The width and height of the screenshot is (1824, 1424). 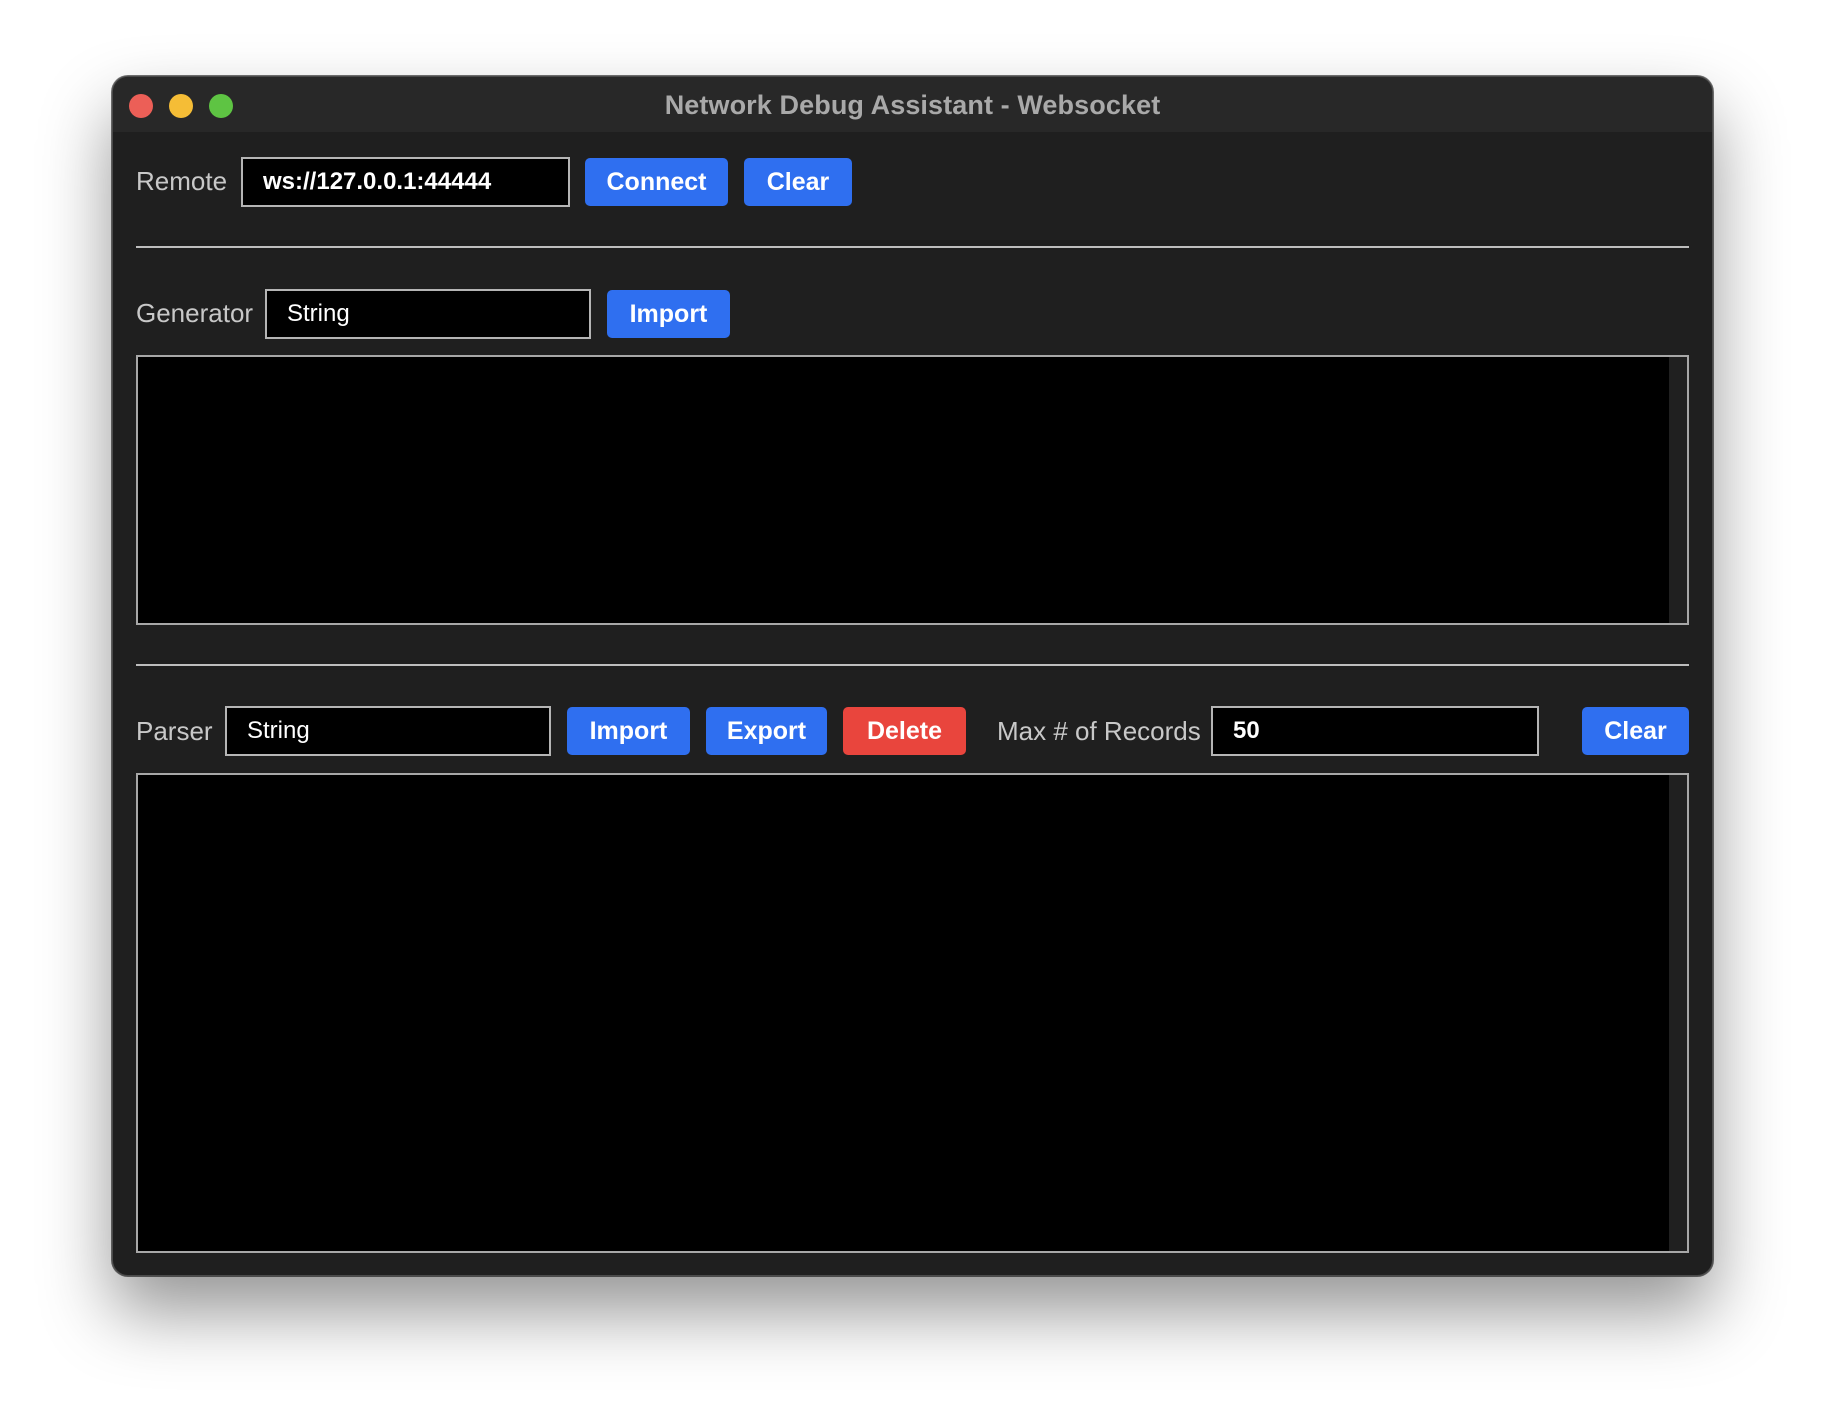 What do you see at coordinates (668, 314) in the screenshot?
I see `generator-import-button: Import` at bounding box center [668, 314].